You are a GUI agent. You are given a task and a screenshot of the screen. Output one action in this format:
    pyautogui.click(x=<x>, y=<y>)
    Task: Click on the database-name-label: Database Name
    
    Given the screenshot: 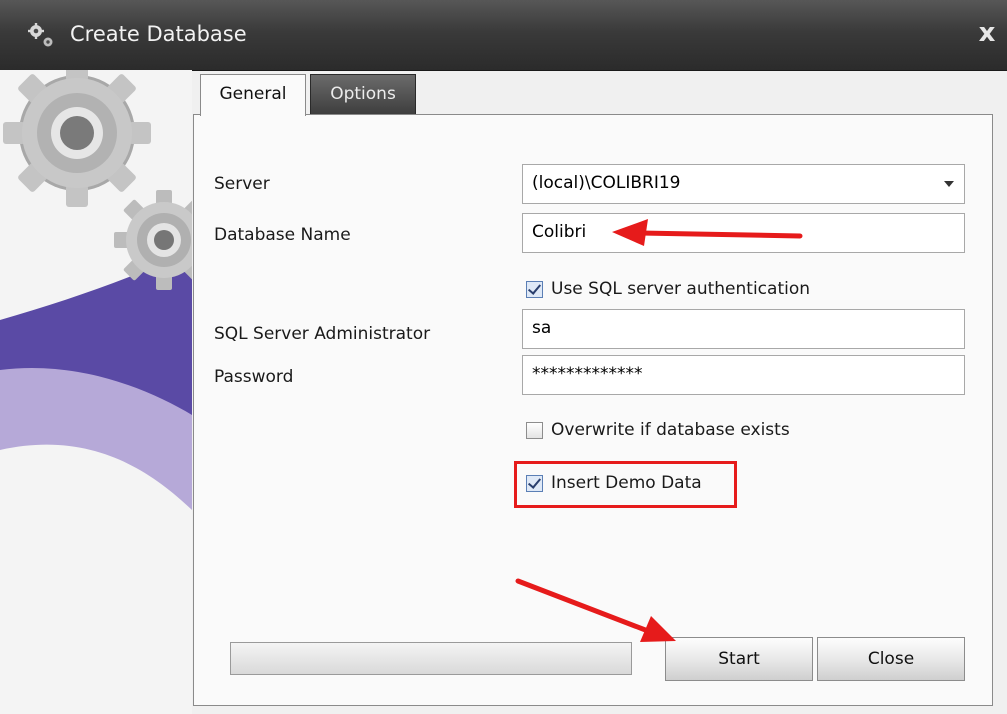 What is the action you would take?
    pyautogui.click(x=282, y=235)
    